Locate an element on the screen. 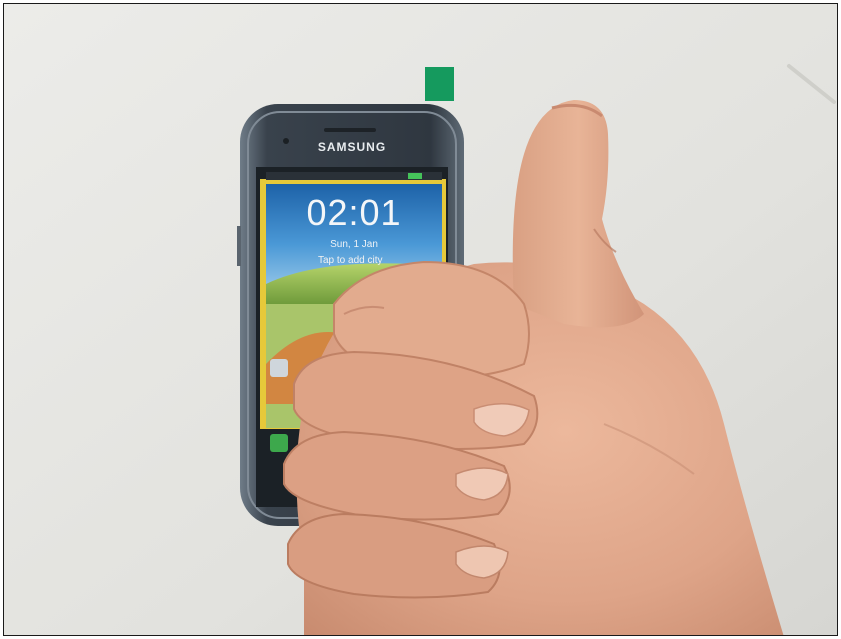 This screenshot has width=841, height=639. speaker-grille is located at coordinates (350, 130).